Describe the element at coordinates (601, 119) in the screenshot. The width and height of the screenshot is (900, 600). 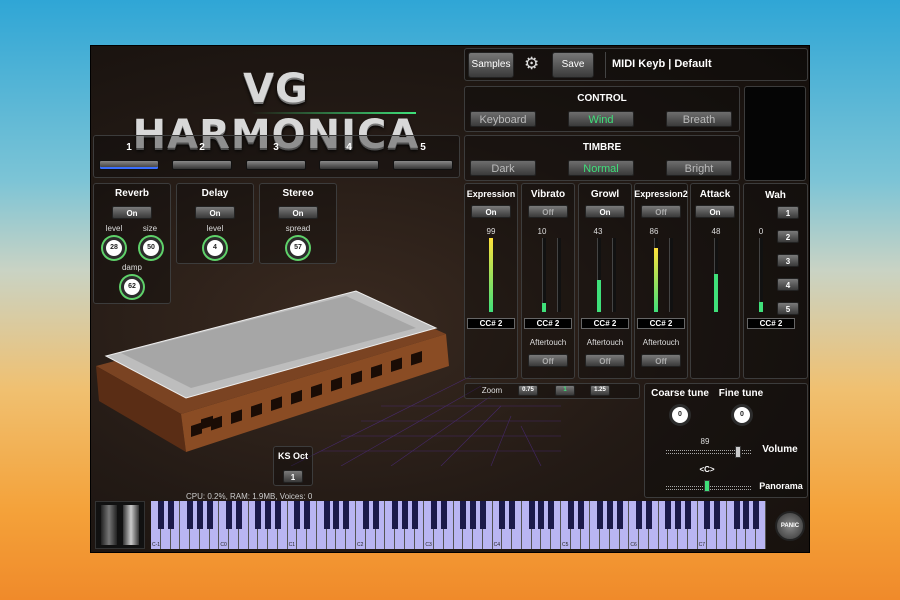
I see `control-wind: Wind` at that location.